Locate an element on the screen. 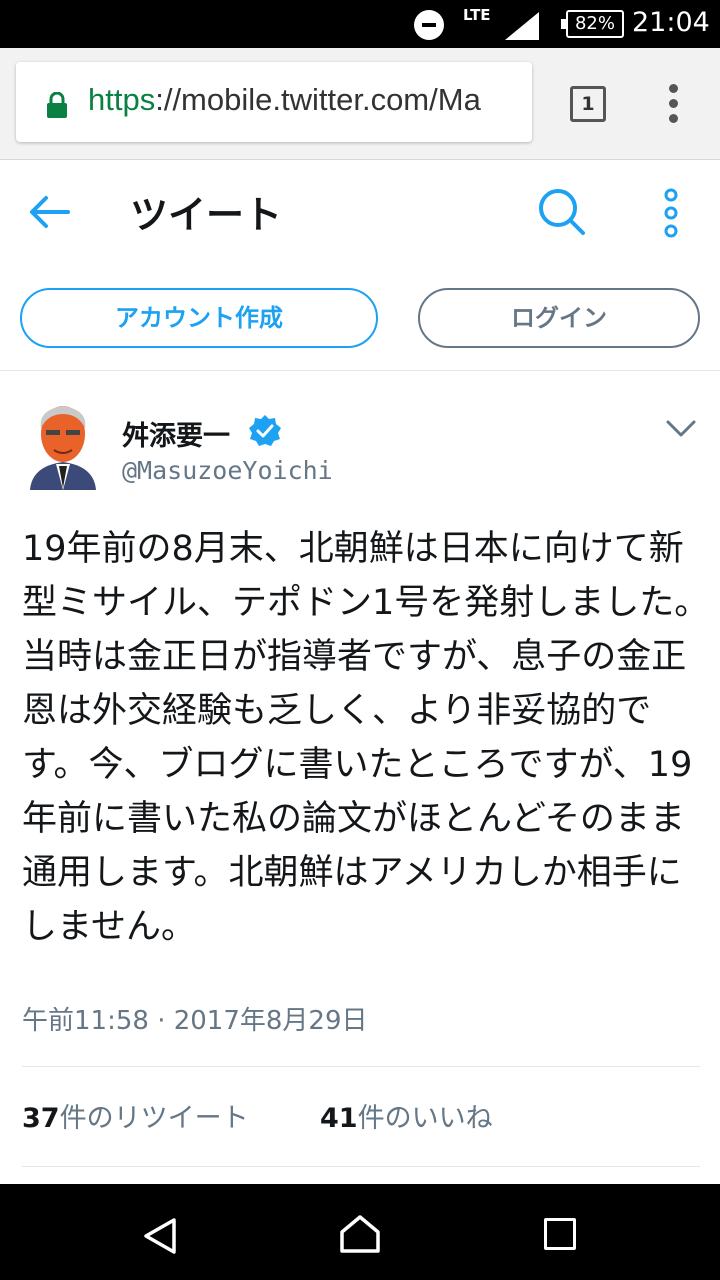  url-scheme: https is located at coordinates (122, 99).